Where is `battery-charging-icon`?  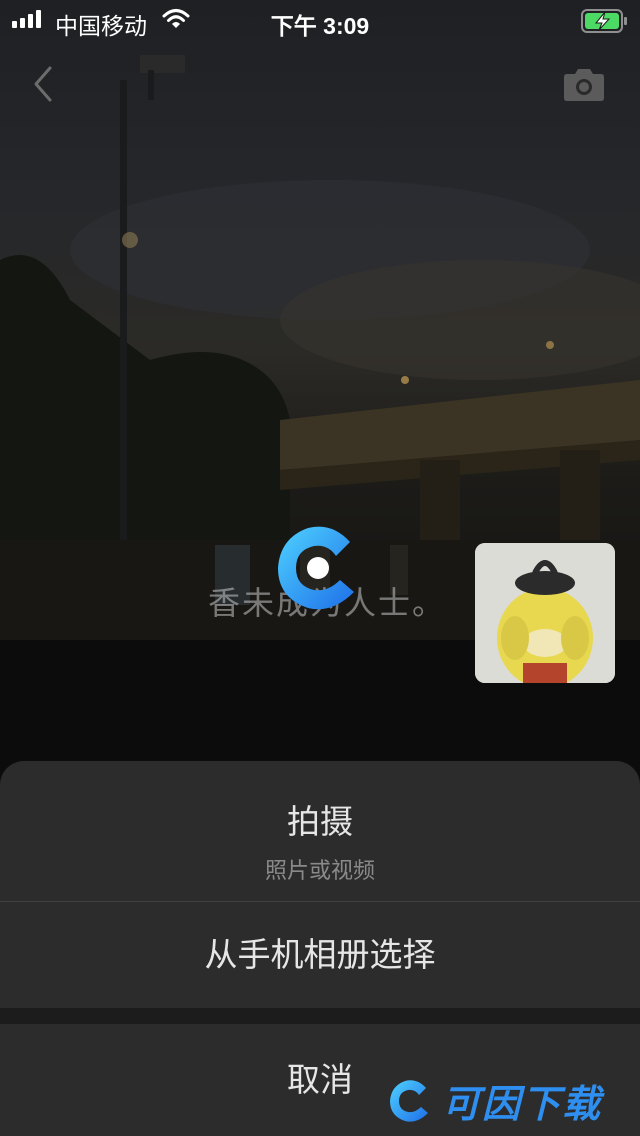
battery-charging-icon is located at coordinates (604, 21).